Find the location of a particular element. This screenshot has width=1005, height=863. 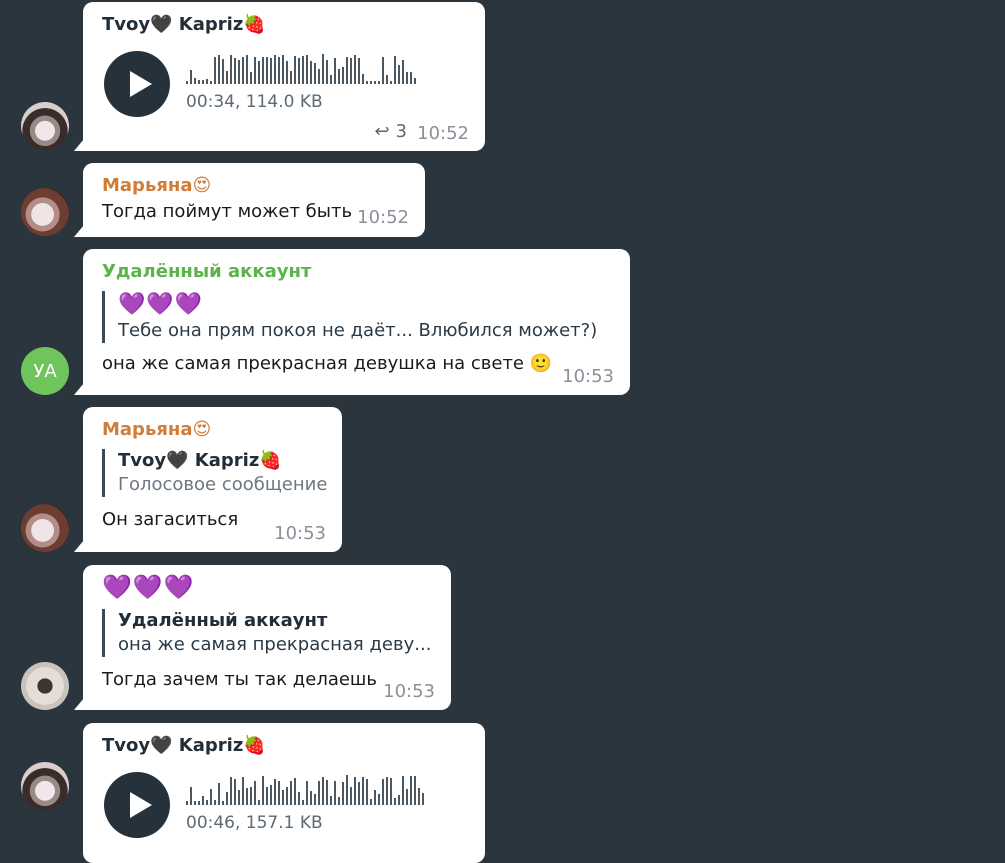

message-hearts: 💜💜💜 is located at coordinates (148, 587).